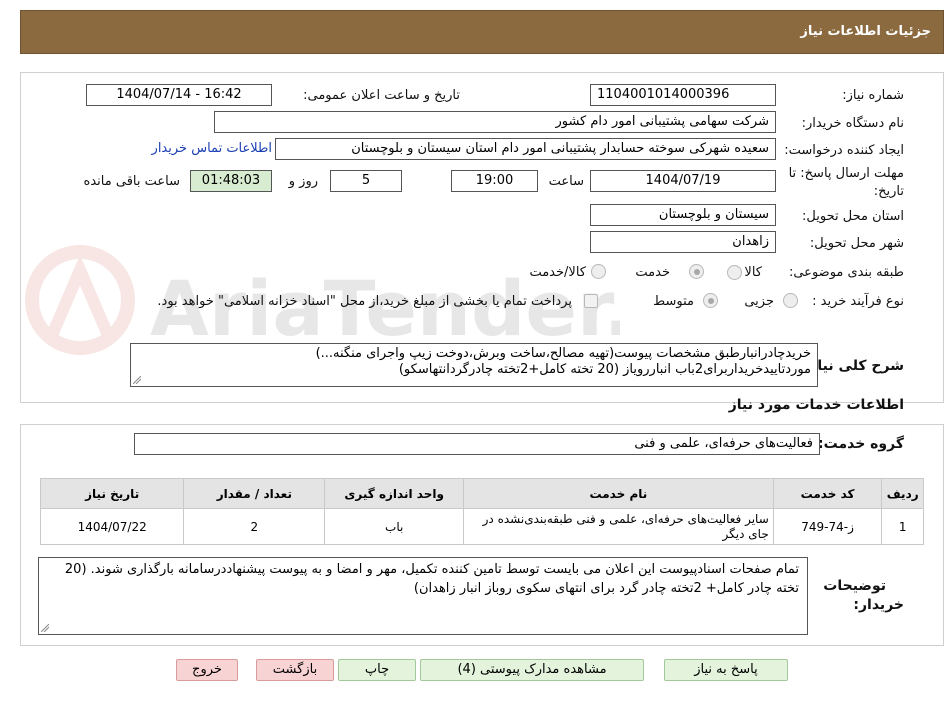  Describe the element at coordinates (827, 493) in the screenshot. I see `col-service-code: کد خدمت` at that location.